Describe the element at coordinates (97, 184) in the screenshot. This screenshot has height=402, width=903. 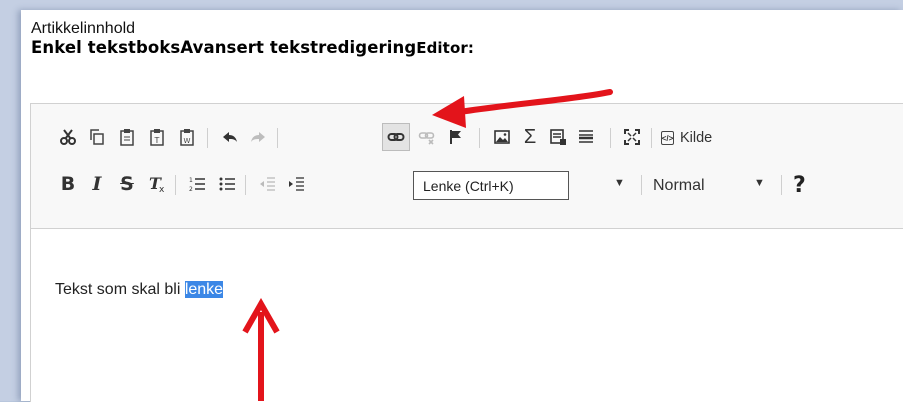
I see `italic-button: I` at that location.